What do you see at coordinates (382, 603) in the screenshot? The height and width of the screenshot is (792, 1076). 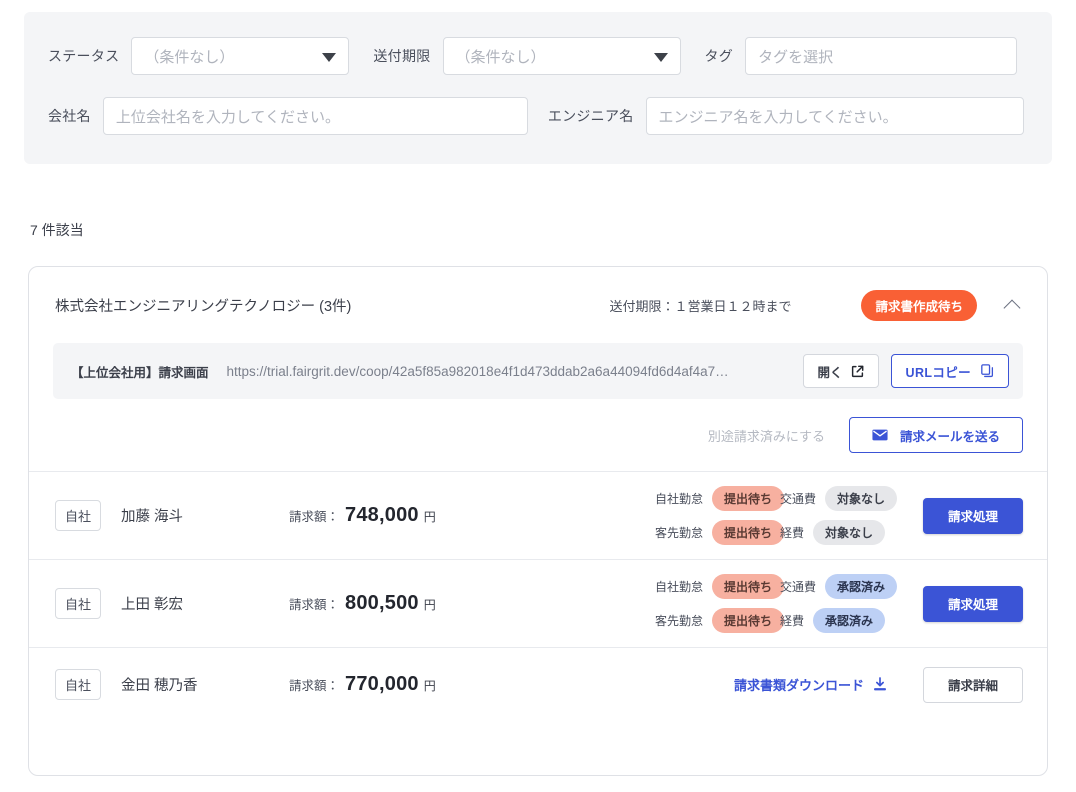 I see `amount-value: 800,500` at bounding box center [382, 603].